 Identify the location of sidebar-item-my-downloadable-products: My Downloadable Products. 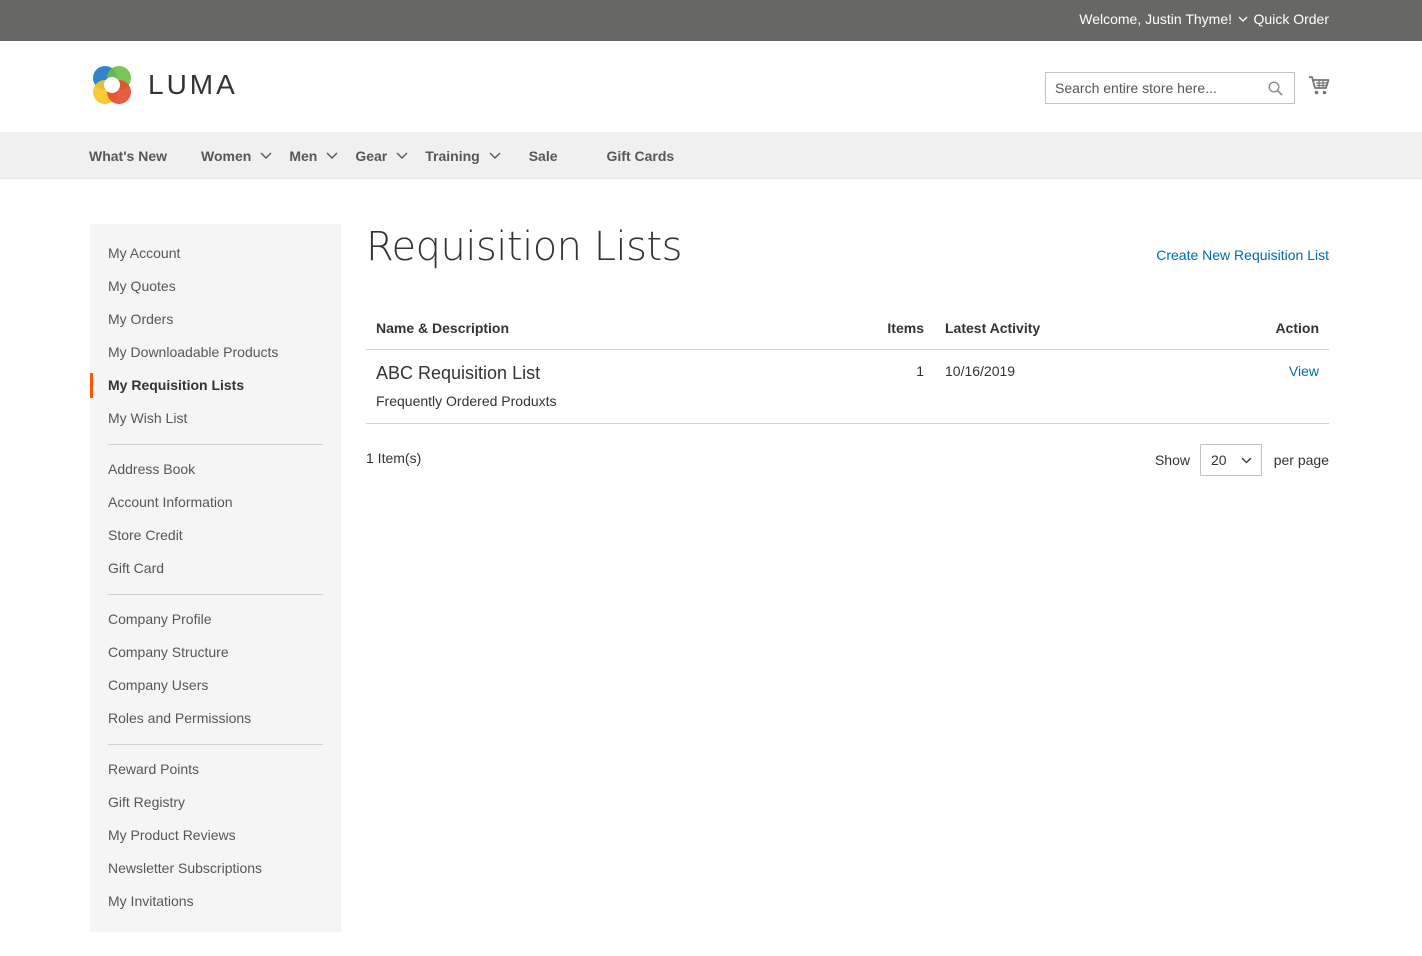
(215, 352).